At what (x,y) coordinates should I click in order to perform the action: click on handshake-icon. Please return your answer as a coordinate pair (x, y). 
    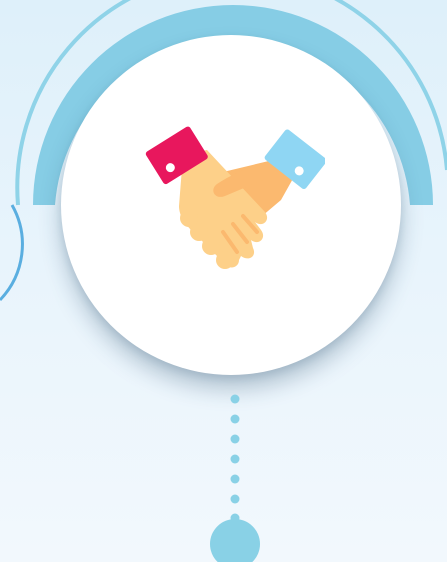
    Looking at the image, I should click on (235, 197).